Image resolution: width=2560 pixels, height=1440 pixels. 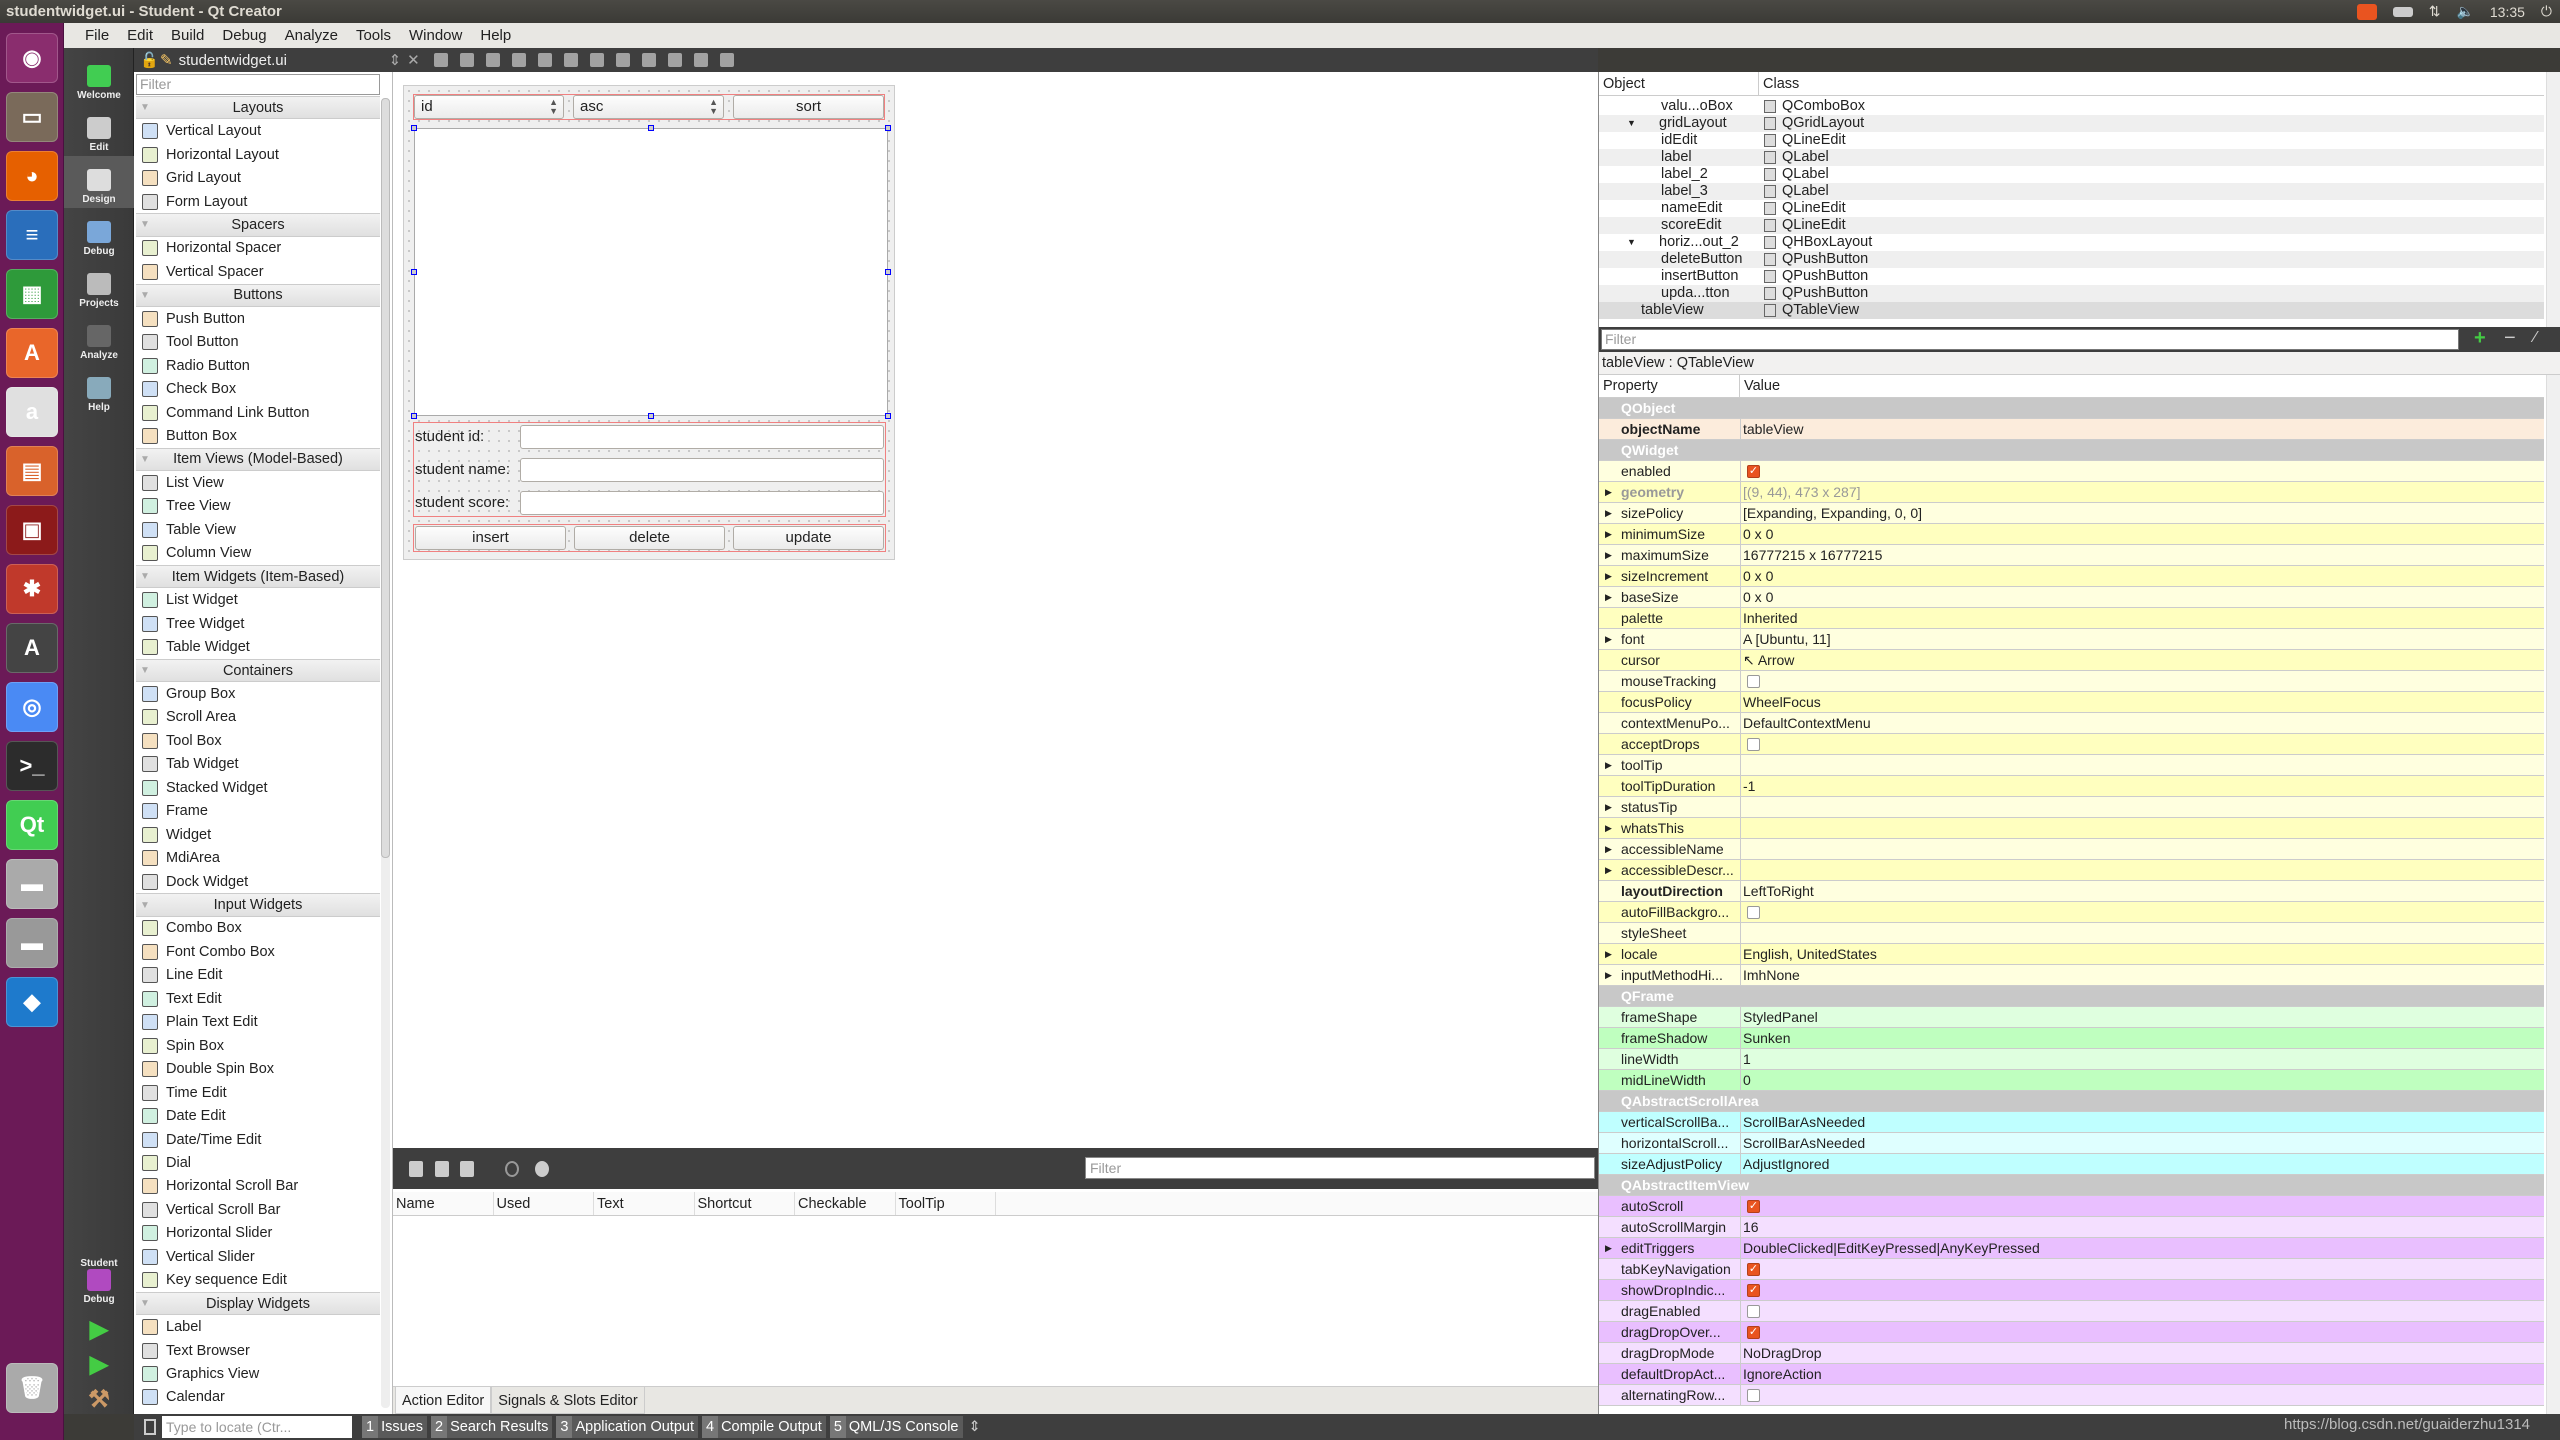 What do you see at coordinates (394, 1427) in the screenshot?
I see `output-tab-issues: 1 Issues` at bounding box center [394, 1427].